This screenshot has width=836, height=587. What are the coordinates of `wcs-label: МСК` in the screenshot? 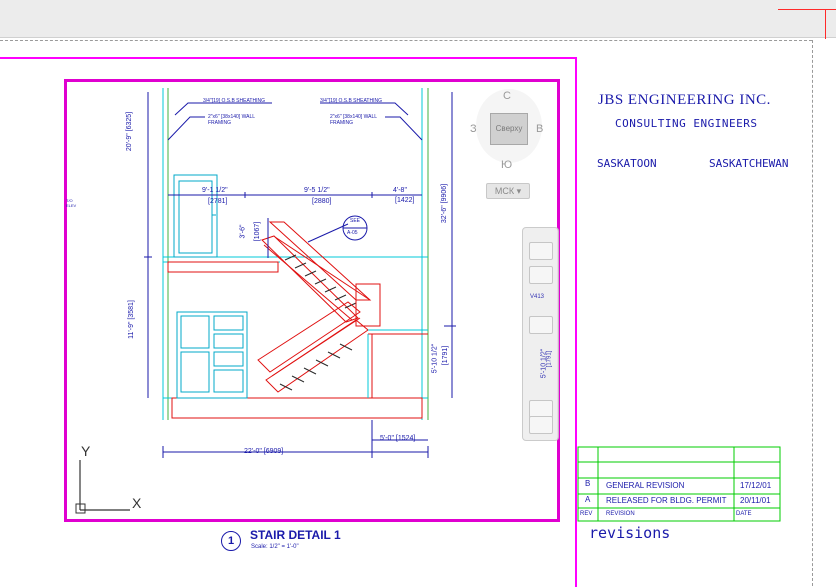 It's located at (504, 191).